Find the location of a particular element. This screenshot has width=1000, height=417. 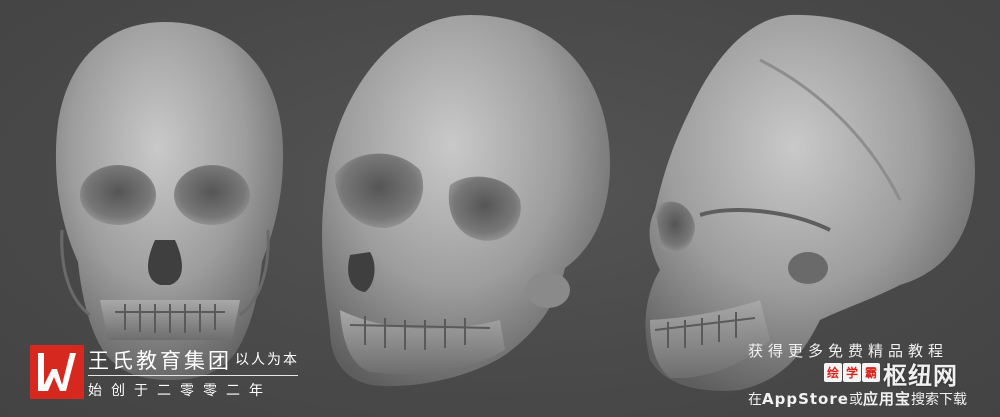

logo-w-icon is located at coordinates (57, 372).